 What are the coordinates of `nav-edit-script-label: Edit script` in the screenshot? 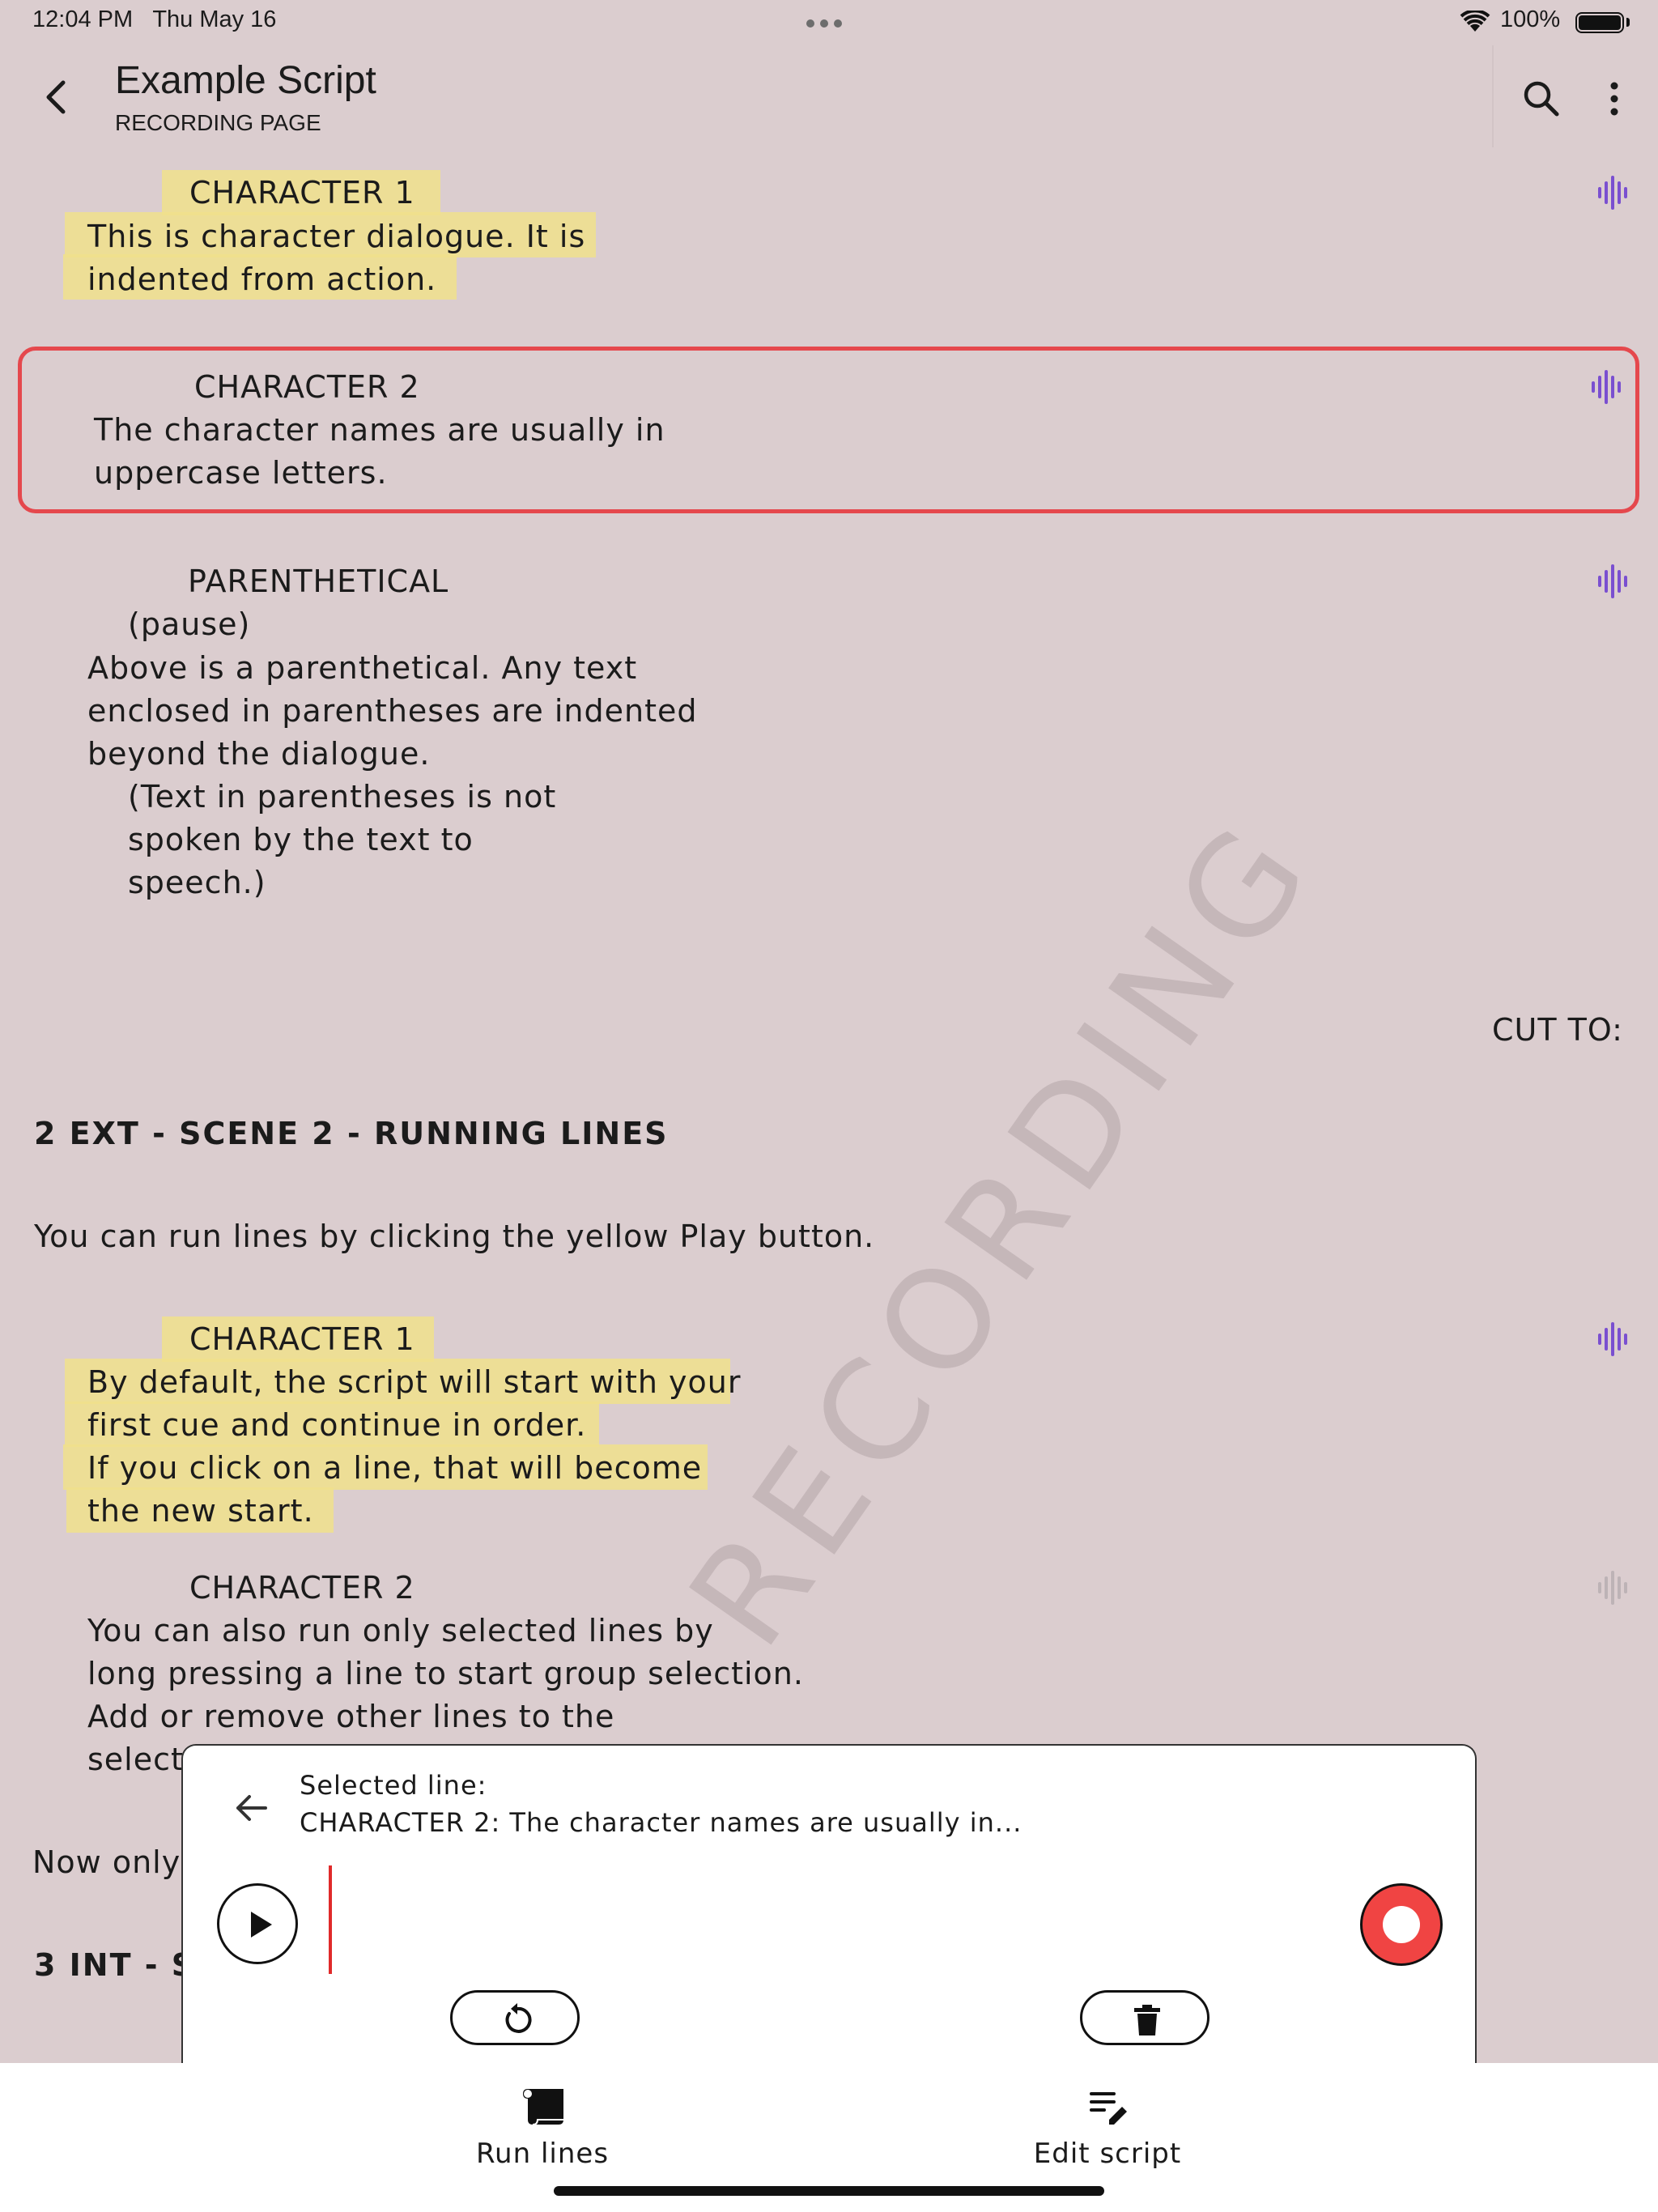 It's located at (1107, 2154).